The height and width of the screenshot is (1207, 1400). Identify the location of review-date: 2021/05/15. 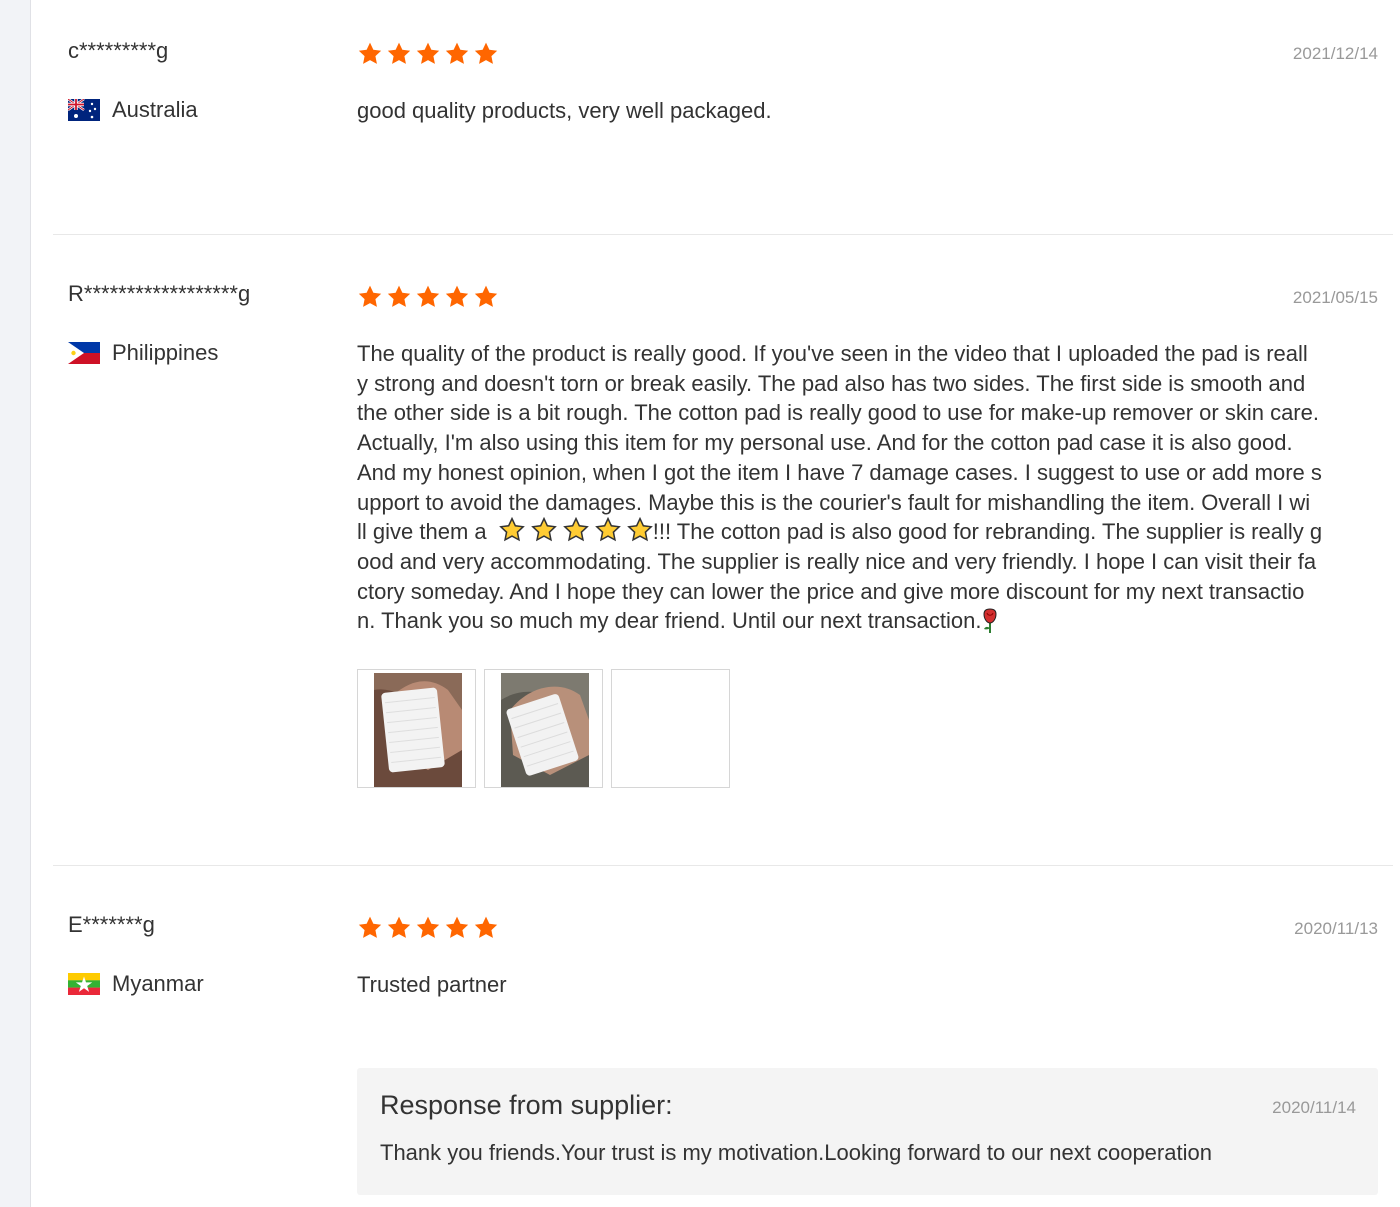
(1335, 297).